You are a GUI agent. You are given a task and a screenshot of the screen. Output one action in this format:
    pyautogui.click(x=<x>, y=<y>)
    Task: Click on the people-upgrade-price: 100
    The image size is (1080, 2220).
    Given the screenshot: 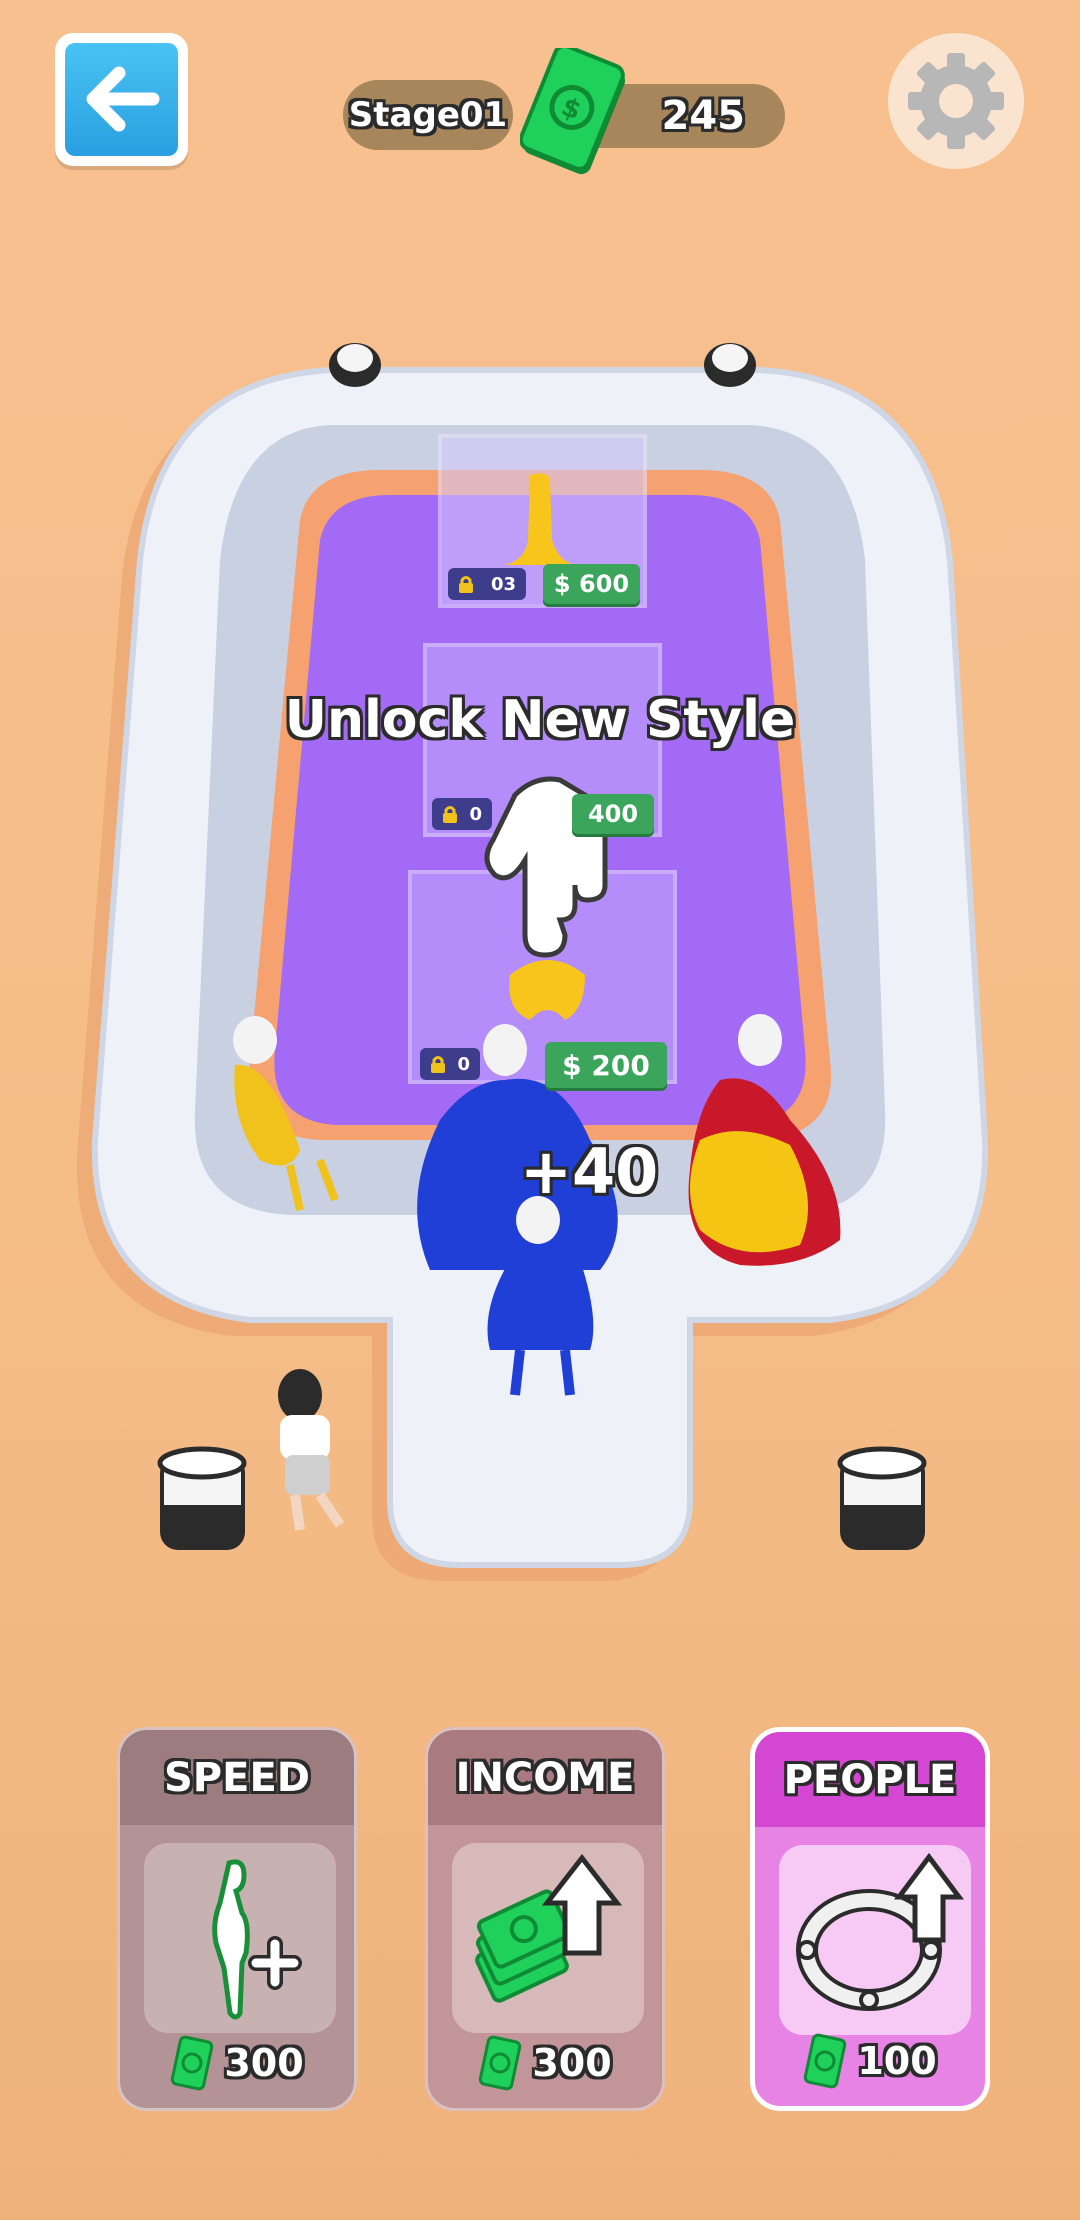 What is the action you would take?
    pyautogui.click(x=897, y=2061)
    